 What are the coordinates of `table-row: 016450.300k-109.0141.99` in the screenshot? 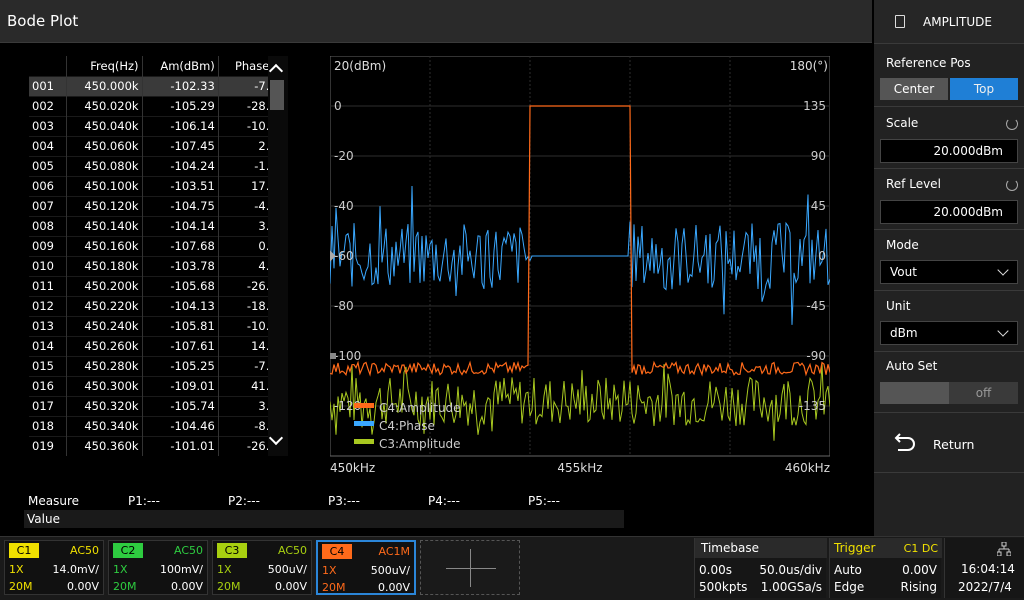 It's located at (159, 385).